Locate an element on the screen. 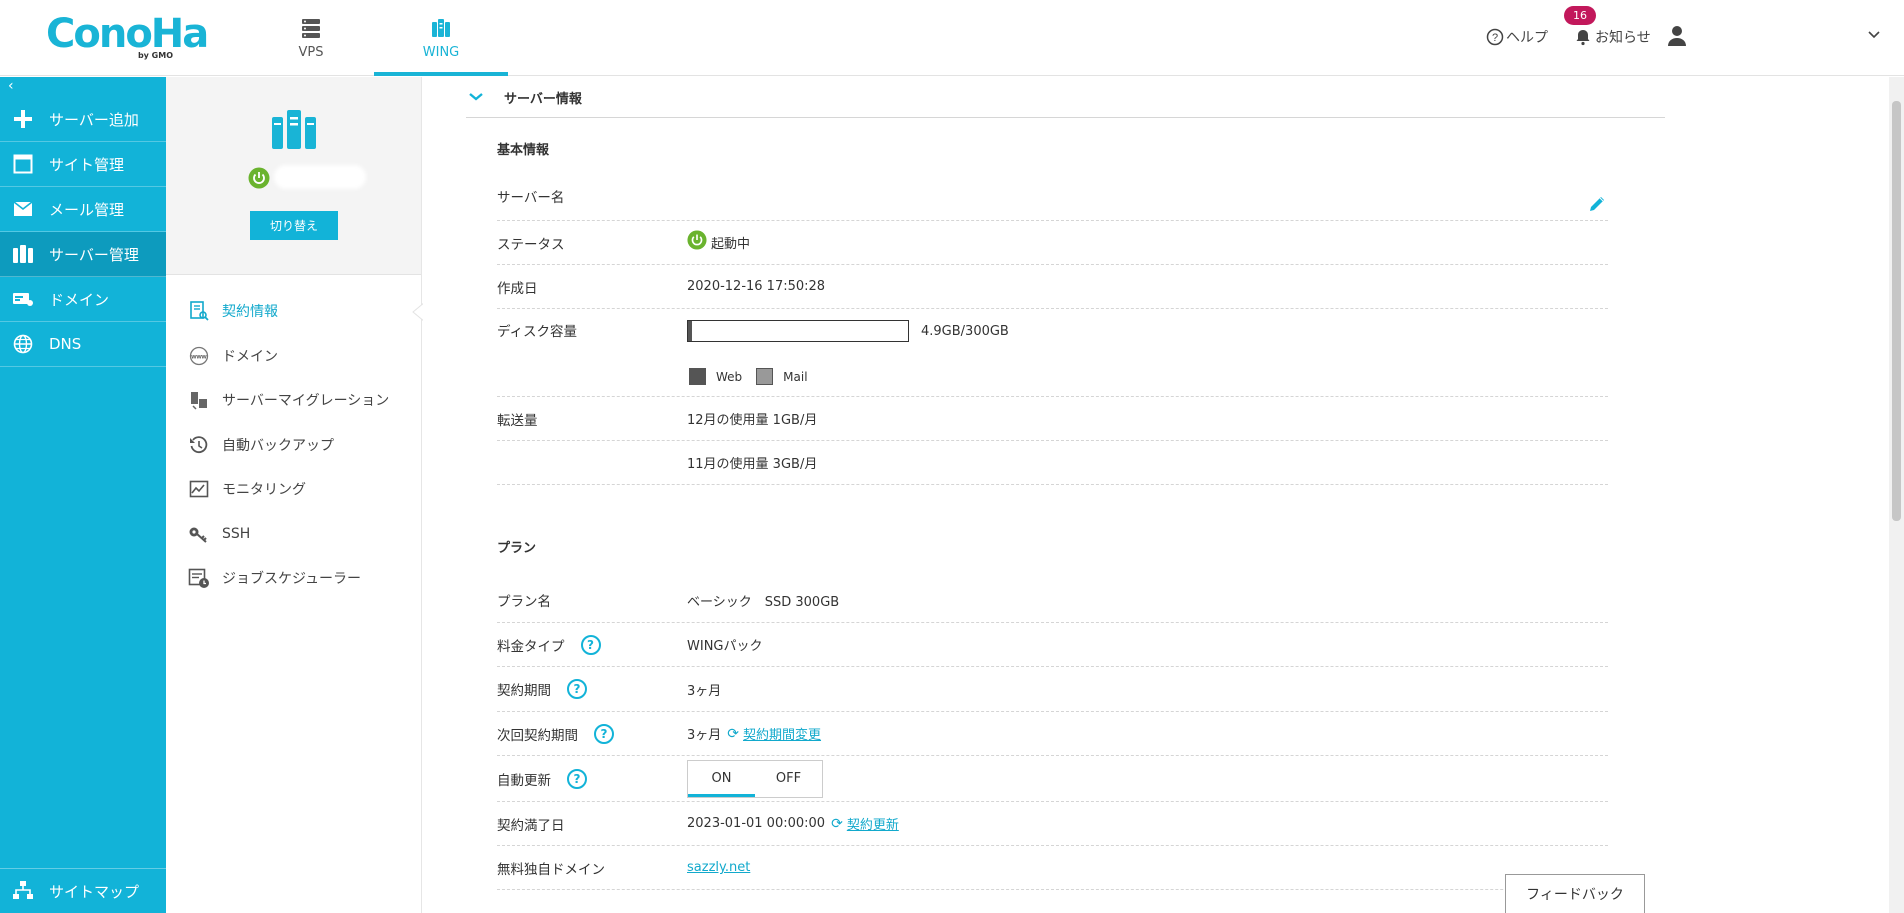 This screenshot has width=1904, height=913. plan-name-value: ベーシック SSD 300GB is located at coordinates (763, 602).